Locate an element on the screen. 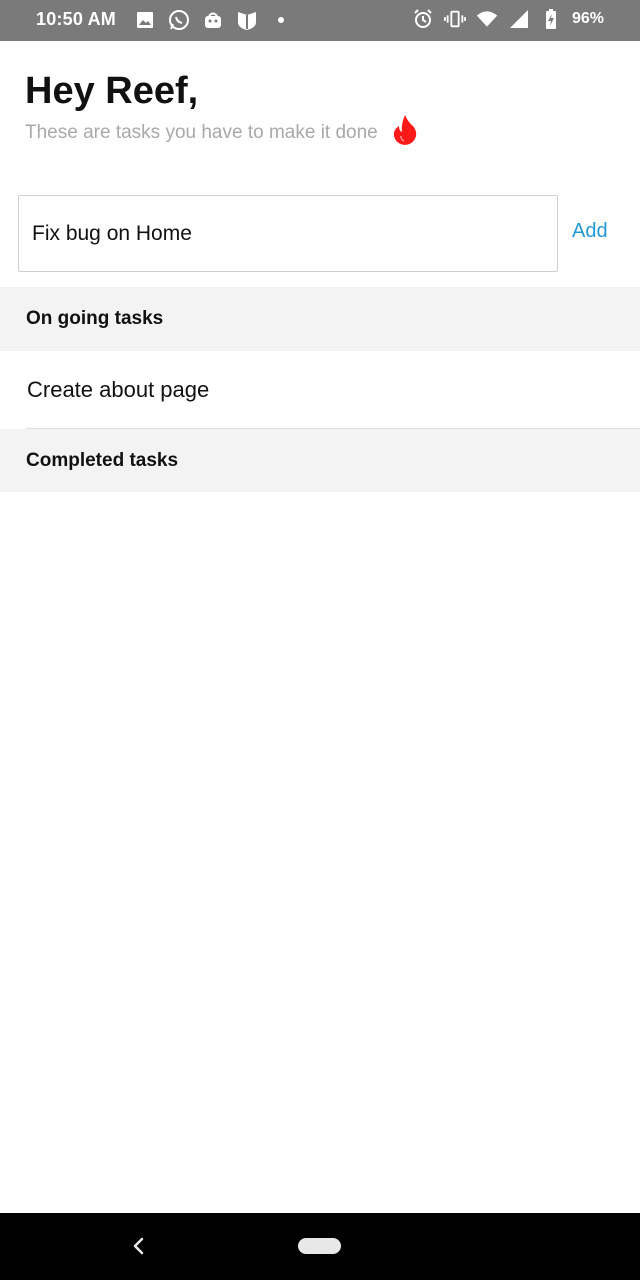 This screenshot has height=1280, width=640. task-item-label: Create about page is located at coordinates (118, 389).